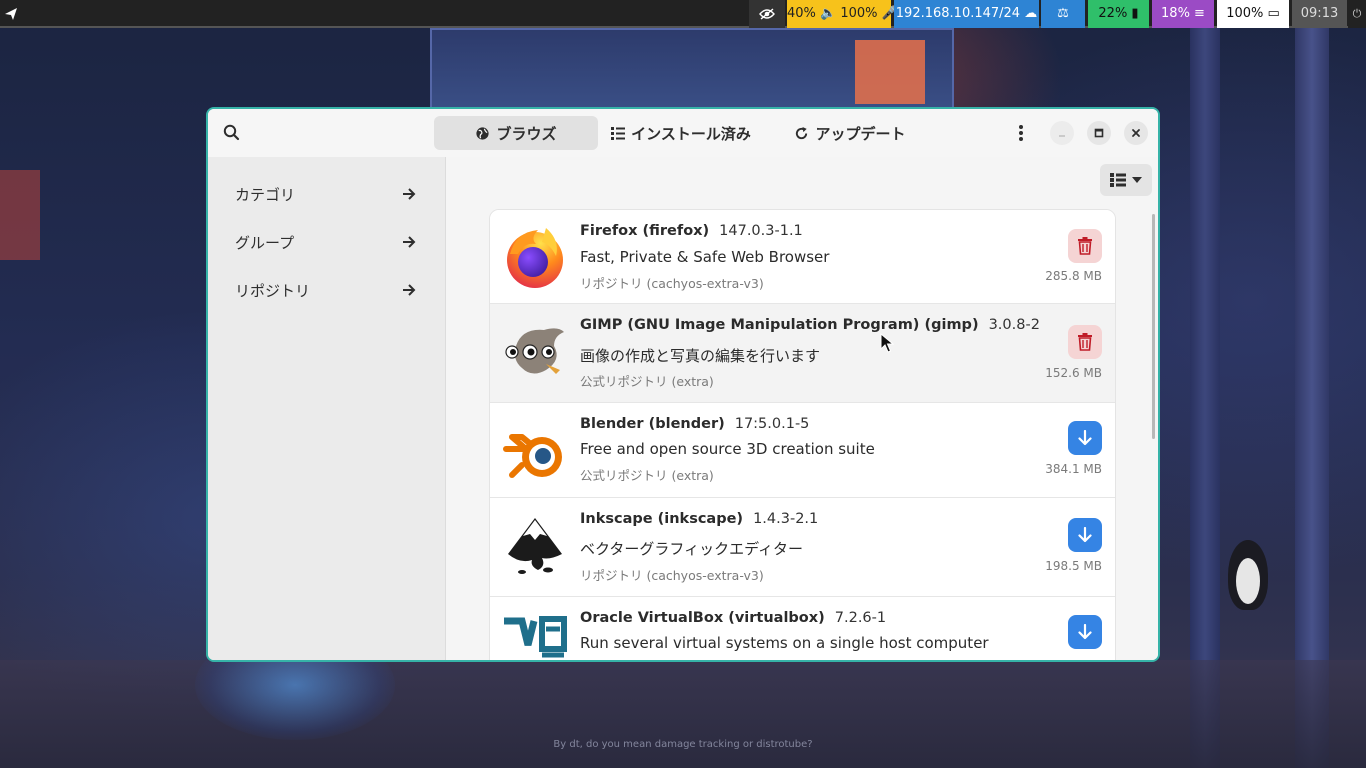  I want to click on inkscape-icon, so click(535, 546).